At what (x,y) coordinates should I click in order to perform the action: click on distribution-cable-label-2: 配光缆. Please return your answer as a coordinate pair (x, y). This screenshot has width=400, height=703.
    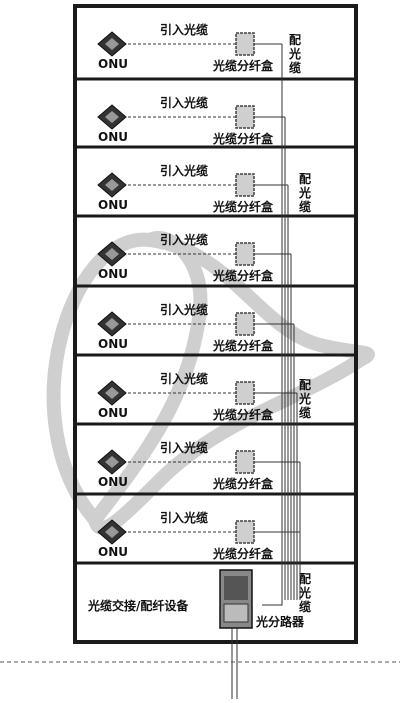
    Looking at the image, I should click on (304, 193).